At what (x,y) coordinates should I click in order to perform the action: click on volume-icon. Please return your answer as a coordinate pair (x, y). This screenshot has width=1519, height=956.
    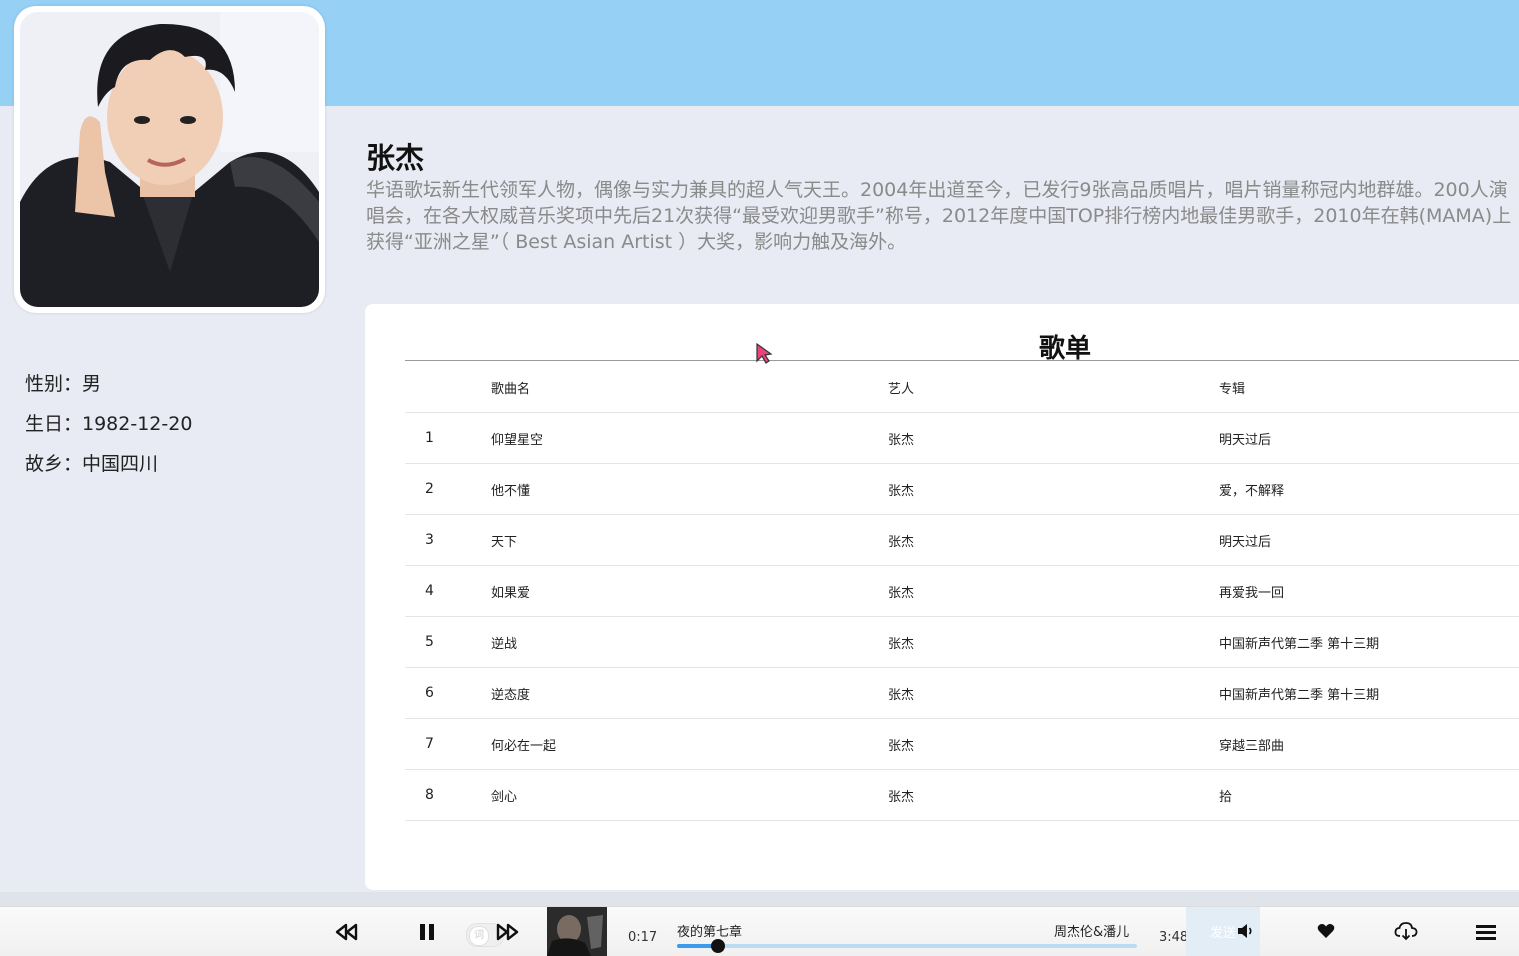
    Looking at the image, I should click on (1245, 931).